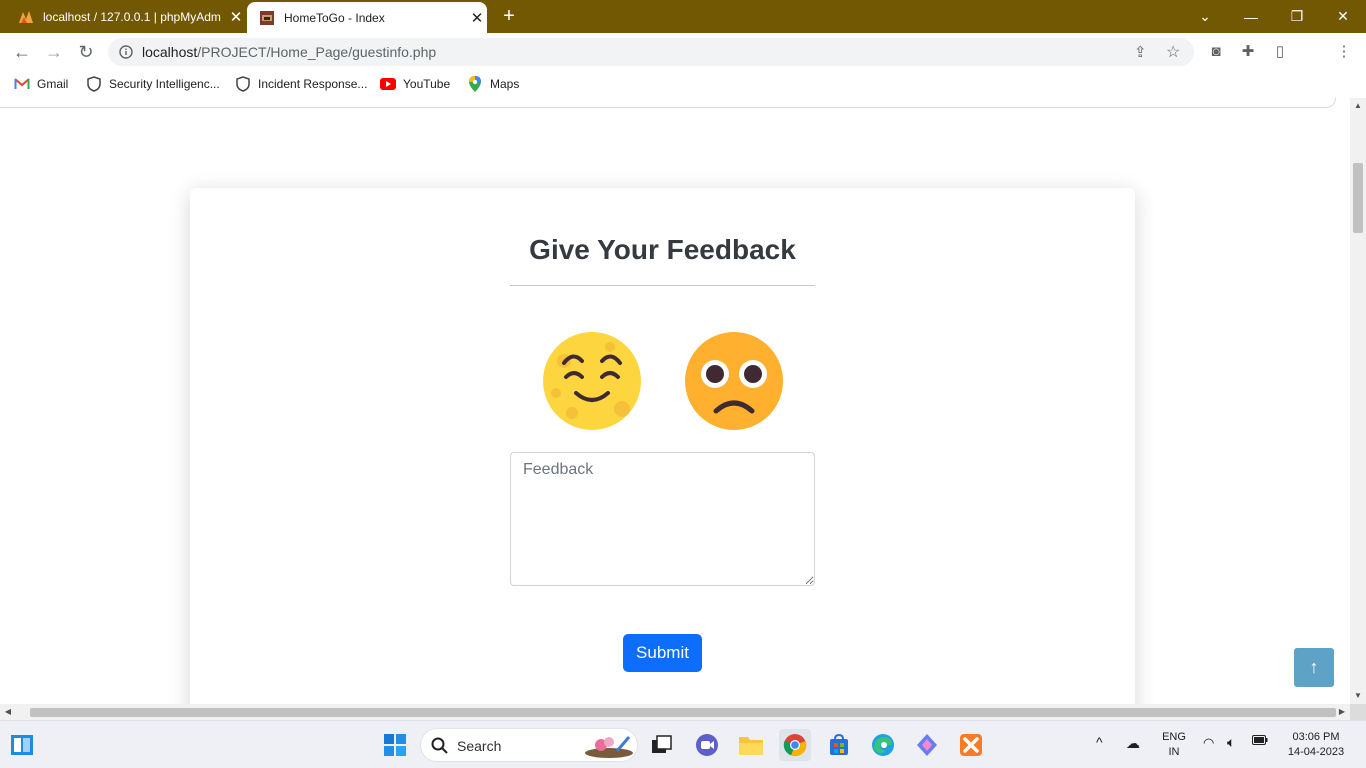 The width and height of the screenshot is (1366, 768). What do you see at coordinates (317, 52) in the screenshot?
I see `url-path: /PROJECT/Home_Page/guestinfo.php` at bounding box center [317, 52].